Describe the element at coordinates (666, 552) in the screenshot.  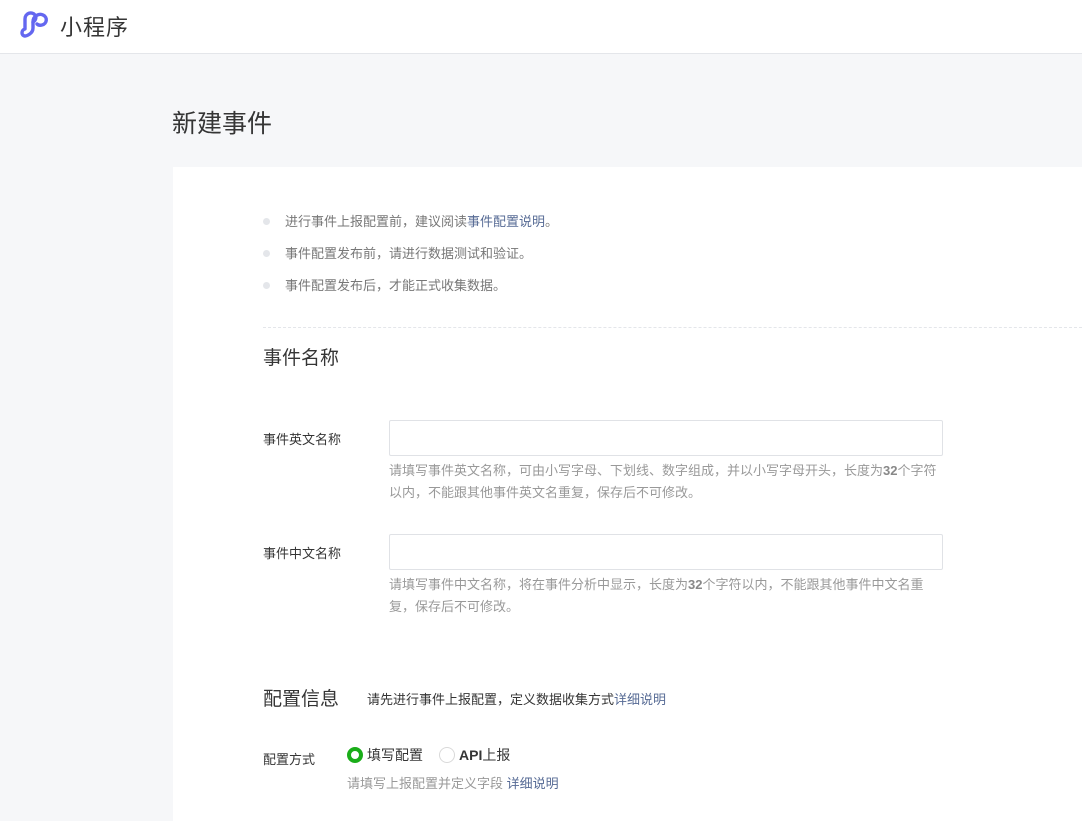
I see `chinese-name-input` at that location.